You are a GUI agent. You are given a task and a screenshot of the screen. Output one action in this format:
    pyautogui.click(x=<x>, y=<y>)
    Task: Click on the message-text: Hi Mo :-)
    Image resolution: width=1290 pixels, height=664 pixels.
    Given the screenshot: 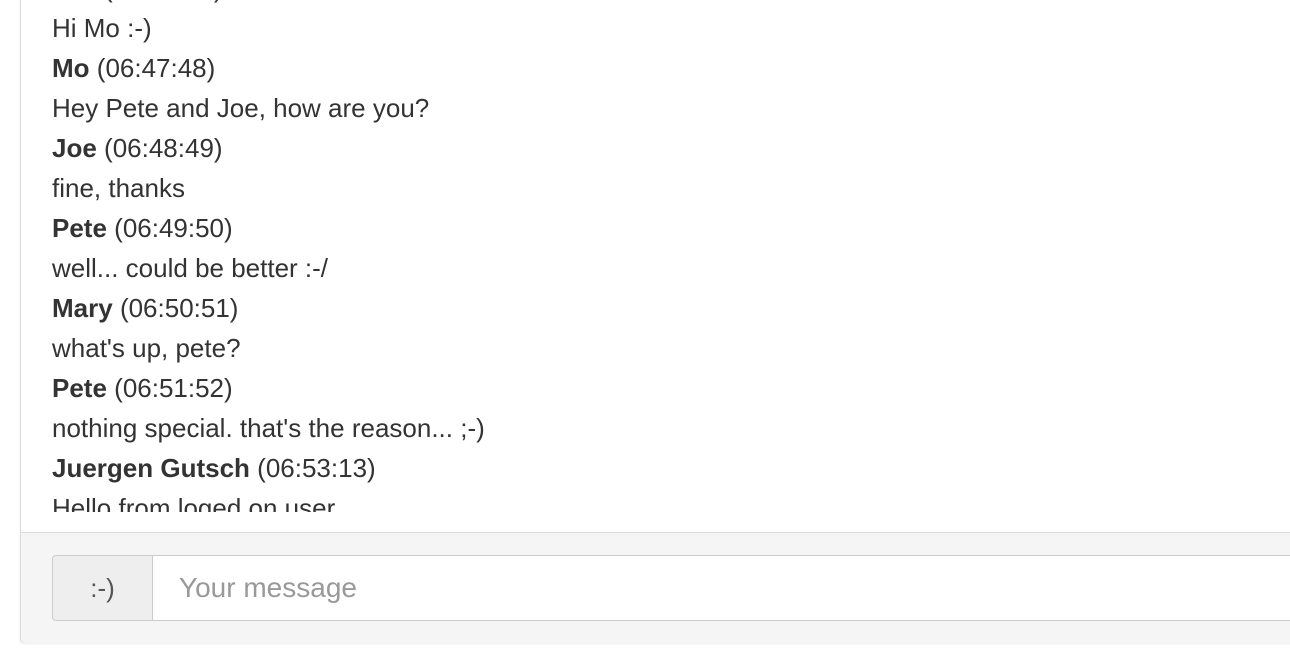 What is the action you would take?
    pyautogui.click(x=102, y=28)
    